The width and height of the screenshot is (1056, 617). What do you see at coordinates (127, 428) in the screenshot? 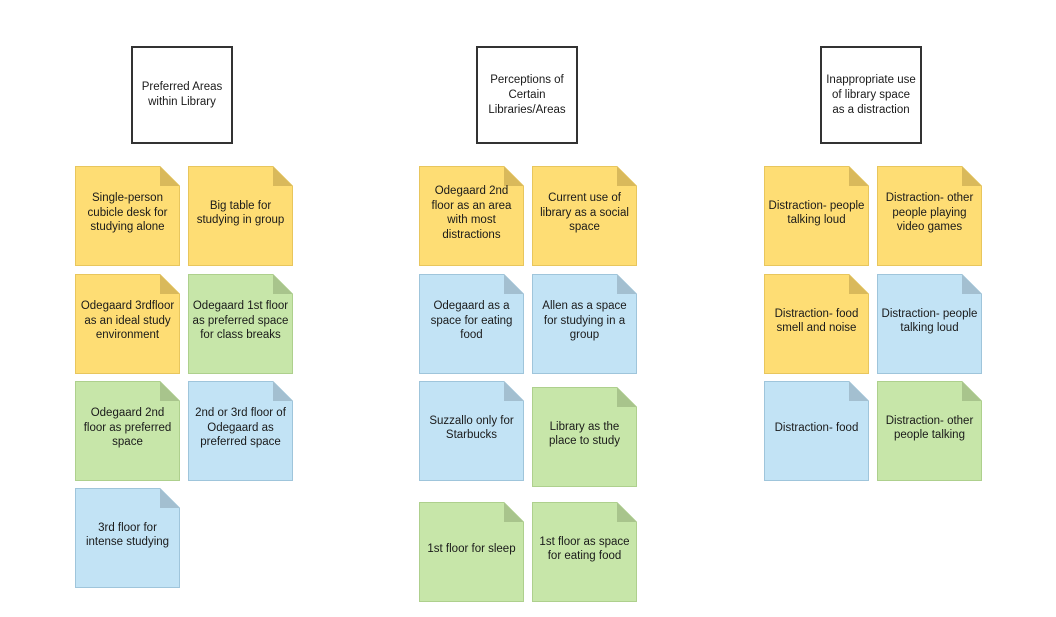
I see `note-text: Odegaard 2nd floor as preferred space` at bounding box center [127, 428].